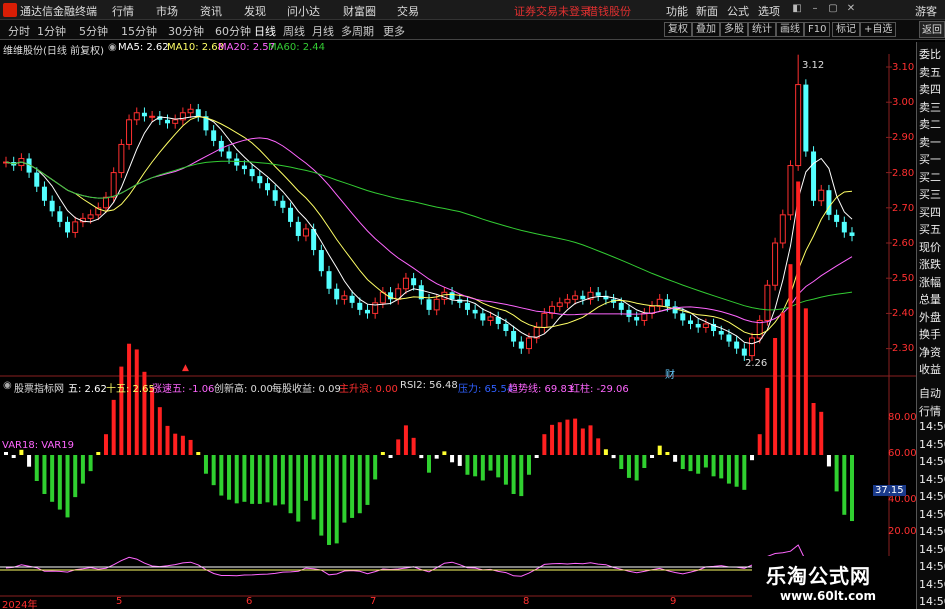 Image resolution: width=945 pixels, height=609 pixels. What do you see at coordinates (357, 31) in the screenshot?
I see `period-multi: 多周期` at bounding box center [357, 31].